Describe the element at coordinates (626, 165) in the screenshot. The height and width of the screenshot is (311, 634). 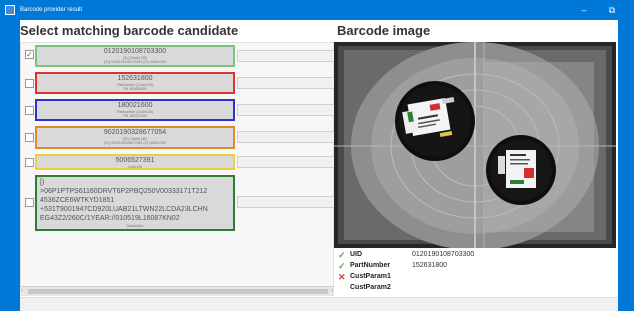
I see `window-frame-right` at that location.